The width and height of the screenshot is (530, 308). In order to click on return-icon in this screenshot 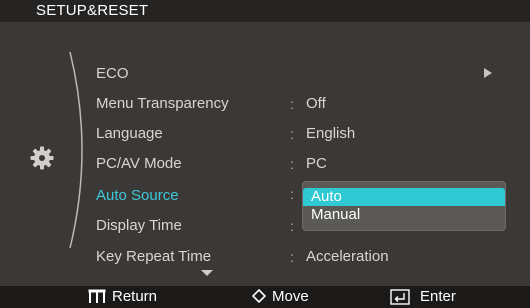, I will do `click(97, 296)`.